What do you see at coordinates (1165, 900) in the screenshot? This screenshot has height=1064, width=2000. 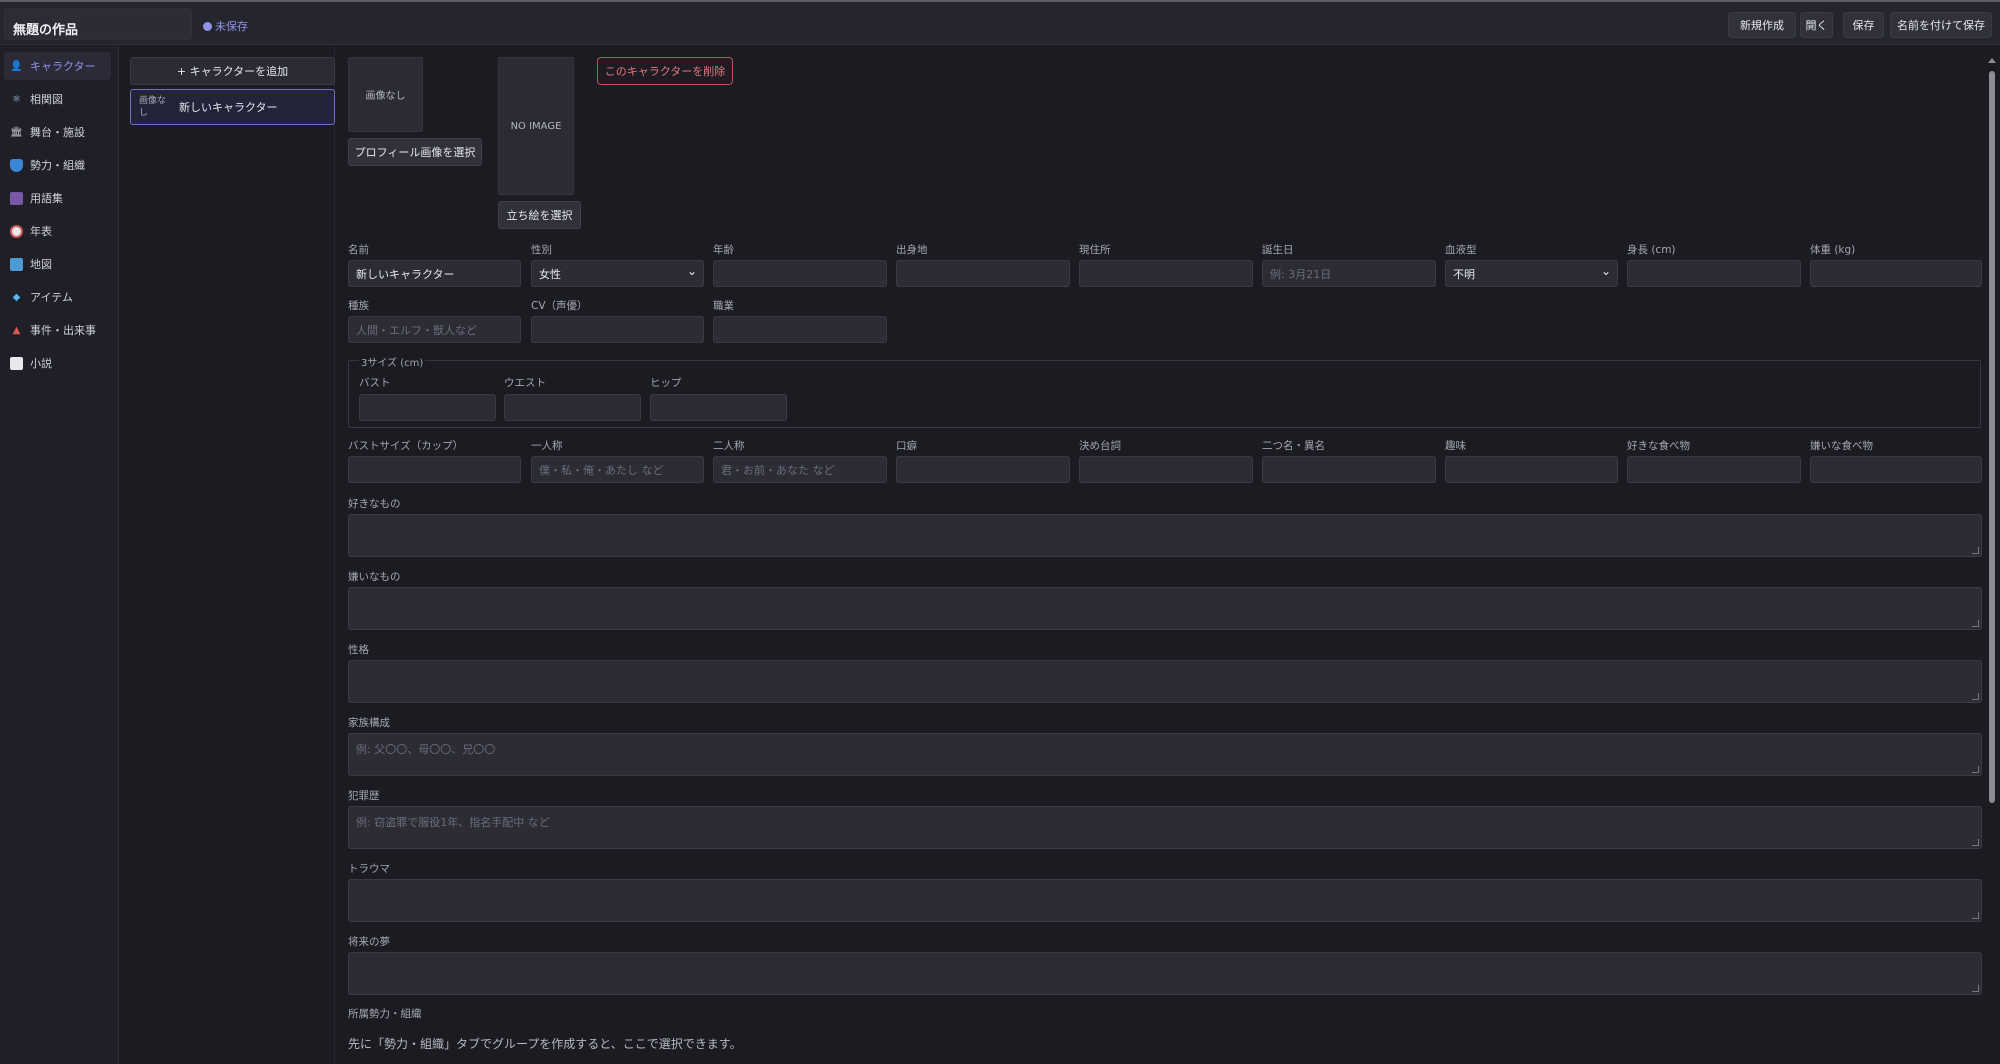 I see `trauma-textarea` at bounding box center [1165, 900].